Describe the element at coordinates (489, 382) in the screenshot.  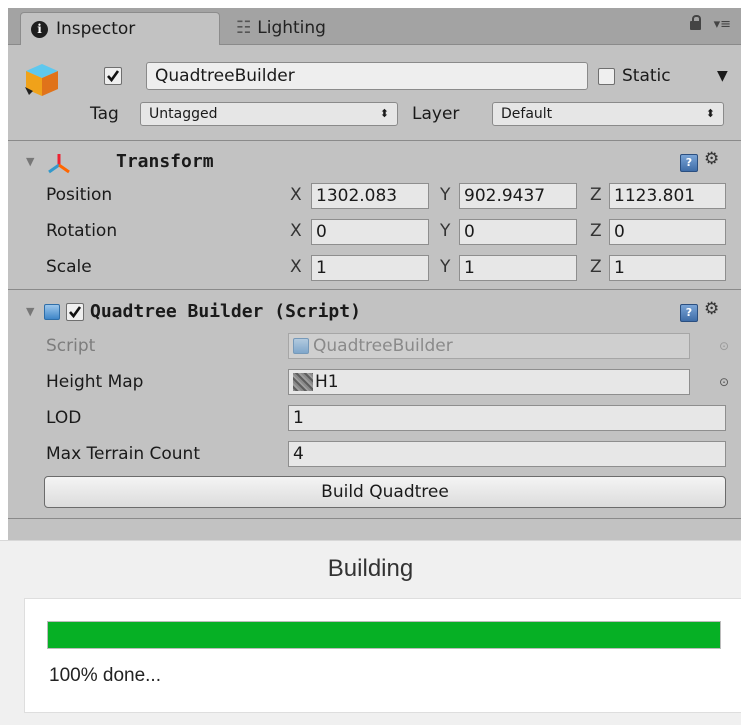
I see `height-map-field: H1` at that location.